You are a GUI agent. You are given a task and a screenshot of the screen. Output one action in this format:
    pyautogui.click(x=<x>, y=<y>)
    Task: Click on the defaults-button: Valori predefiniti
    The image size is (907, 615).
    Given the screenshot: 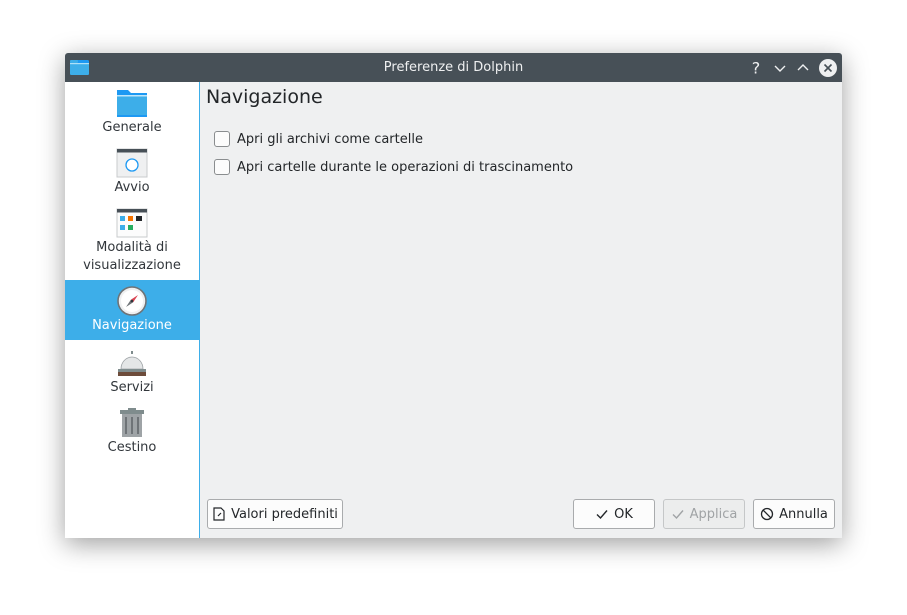 What is the action you would take?
    pyautogui.click(x=275, y=514)
    